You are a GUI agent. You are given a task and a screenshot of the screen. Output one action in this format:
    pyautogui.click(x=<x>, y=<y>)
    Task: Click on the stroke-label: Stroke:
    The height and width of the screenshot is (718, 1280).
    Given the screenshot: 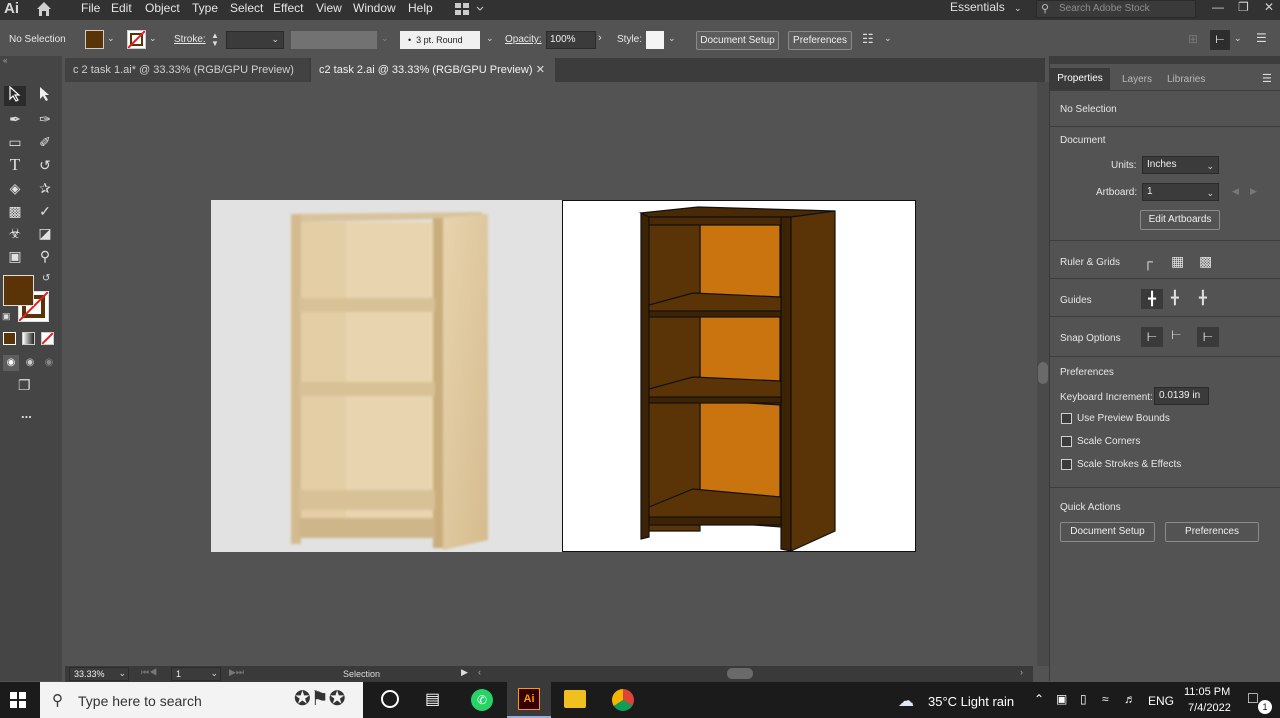 What is the action you would take?
    pyautogui.click(x=190, y=39)
    